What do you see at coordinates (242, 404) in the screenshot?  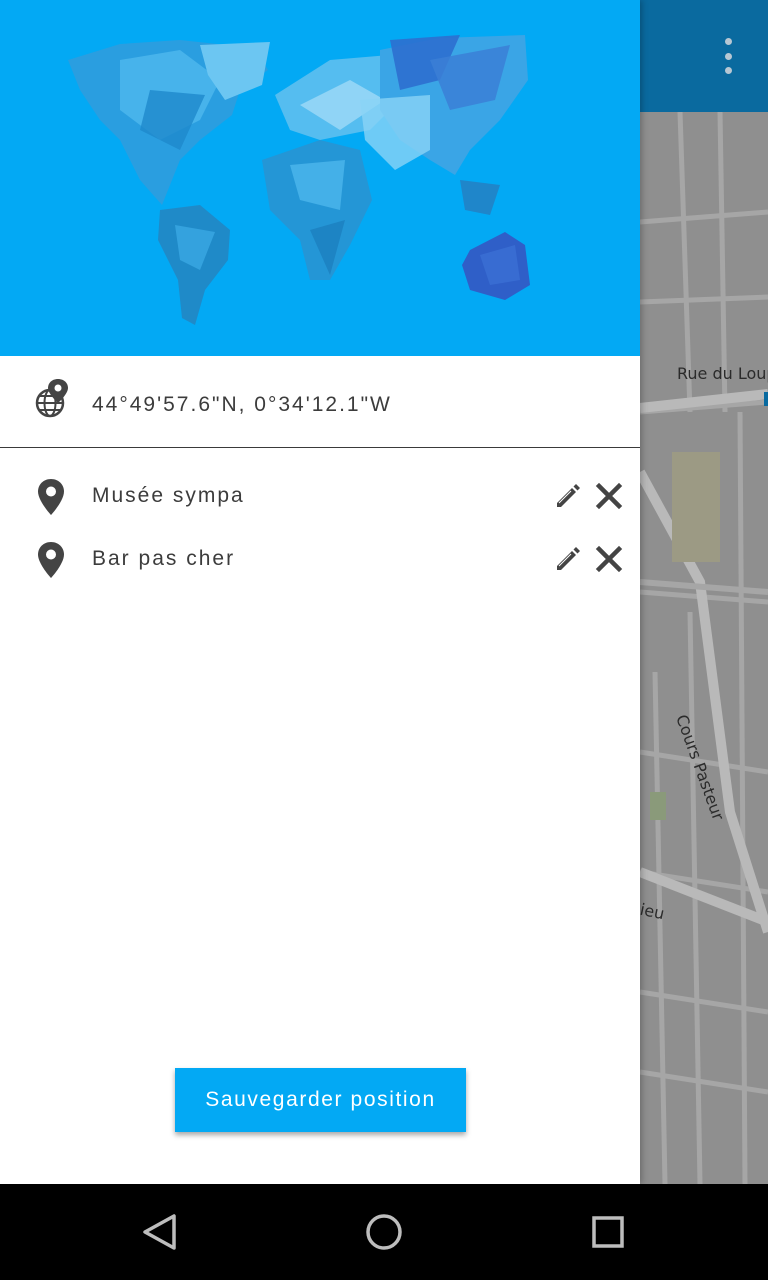 I see `current-coordinates: 44°49'57.6"N, 0°34'12.1"W` at bounding box center [242, 404].